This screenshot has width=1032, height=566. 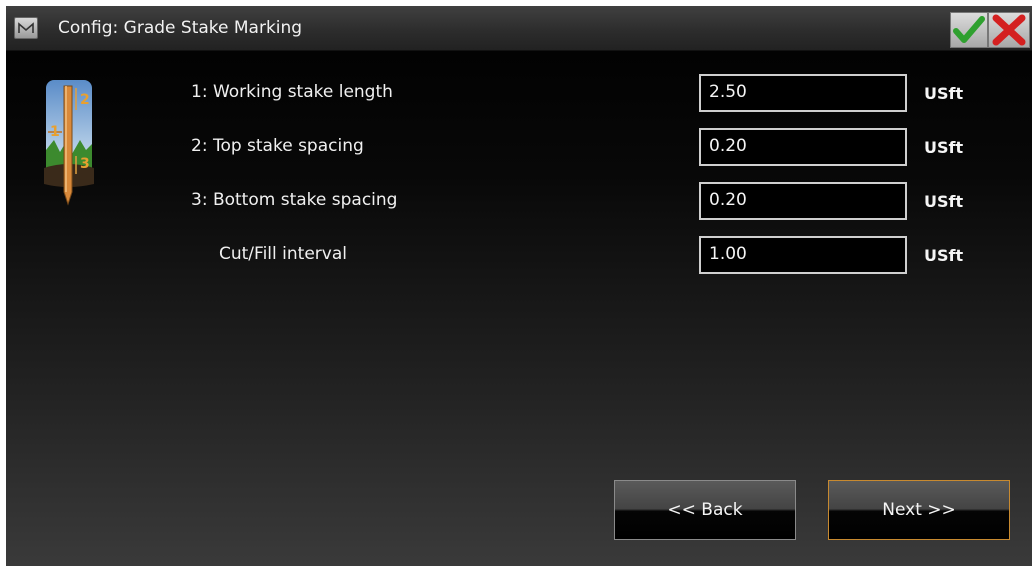 I want to click on bottom-stake-spacing-label: 3: Bottom stake spacing, so click(x=294, y=200).